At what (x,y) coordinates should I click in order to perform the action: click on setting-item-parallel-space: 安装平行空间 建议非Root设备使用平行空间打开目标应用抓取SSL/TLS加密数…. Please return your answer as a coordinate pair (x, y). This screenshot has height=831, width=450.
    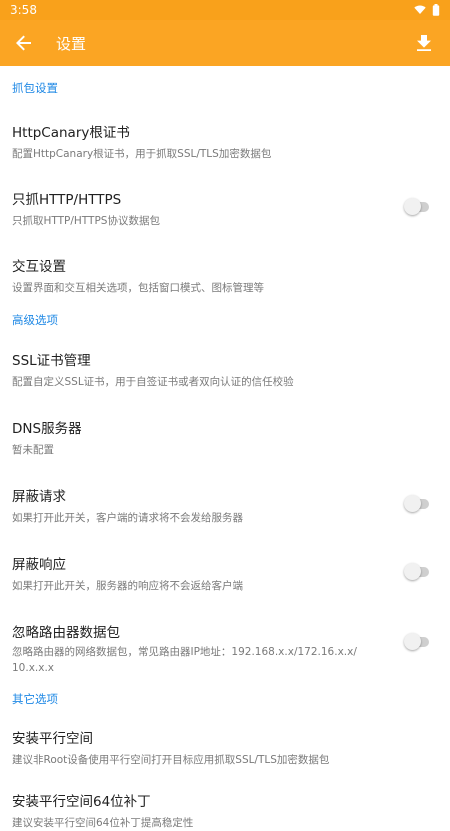
    Looking at the image, I should click on (225, 747).